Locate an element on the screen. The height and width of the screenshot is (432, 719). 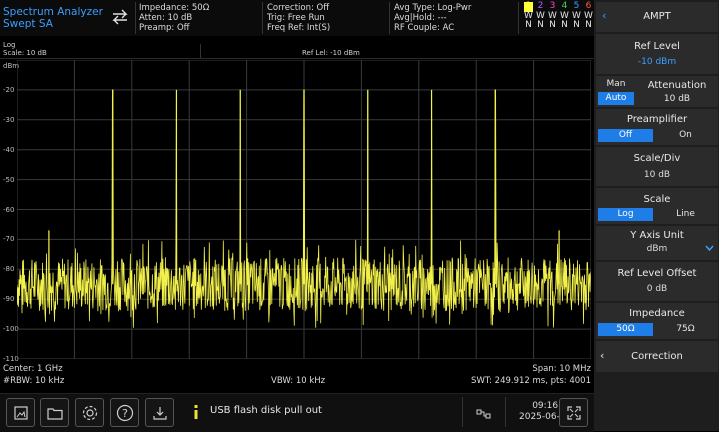
y-tick-label: -70 is located at coordinates (9, 239).